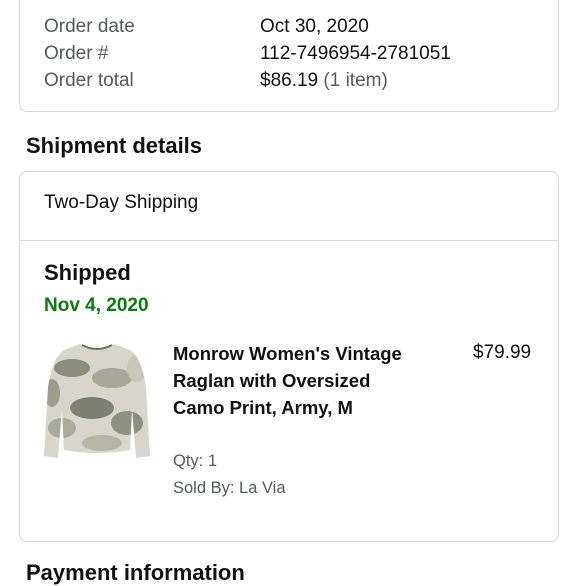 This screenshot has width=580, height=586. What do you see at coordinates (97, 400) in the screenshot?
I see `product-image` at bounding box center [97, 400].